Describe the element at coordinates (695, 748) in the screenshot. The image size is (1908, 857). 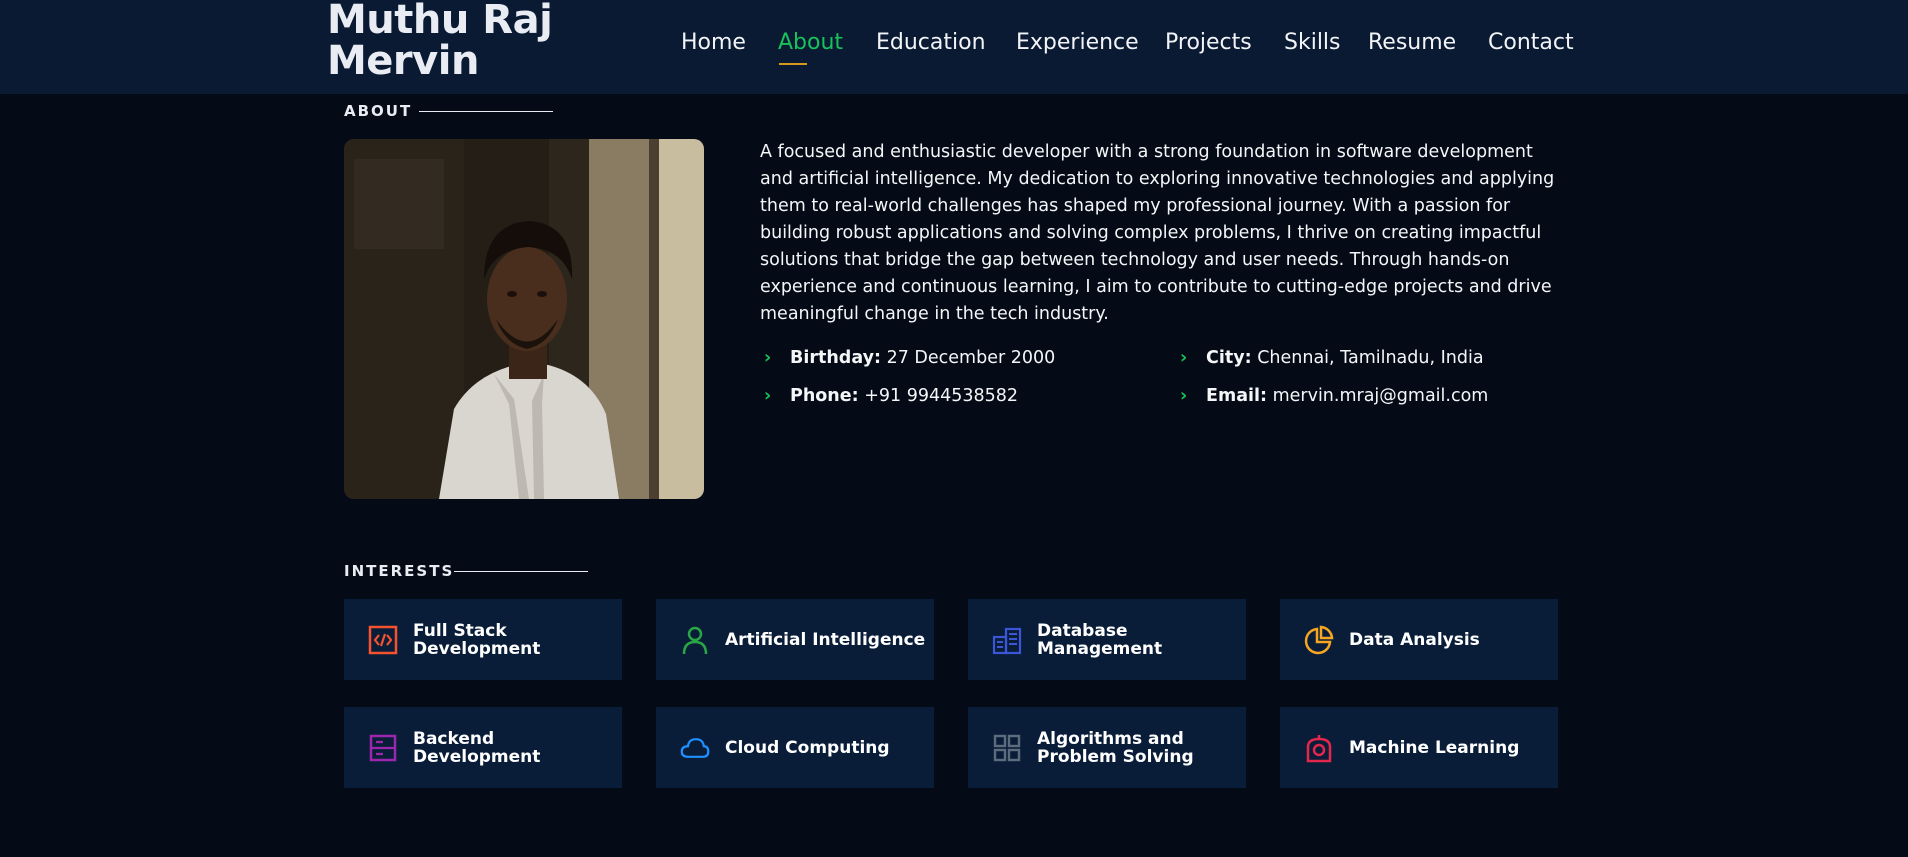
I see `cloud-icon` at that location.